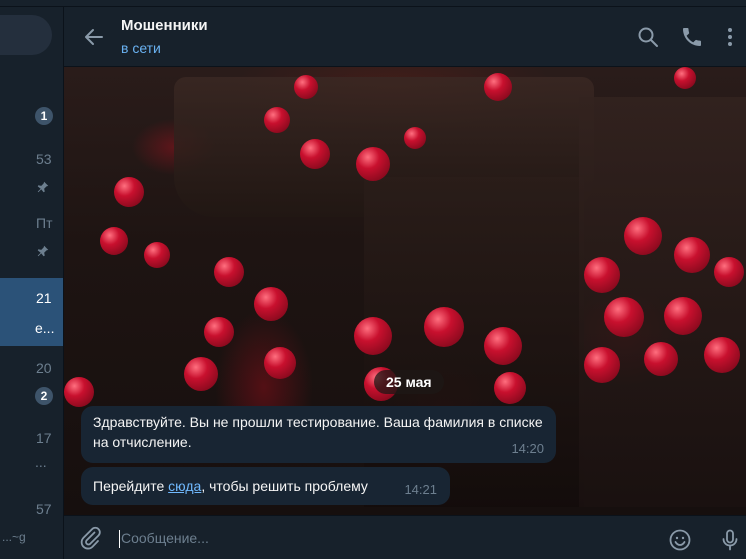  What do you see at coordinates (119, 539) in the screenshot?
I see `text-caret` at bounding box center [119, 539].